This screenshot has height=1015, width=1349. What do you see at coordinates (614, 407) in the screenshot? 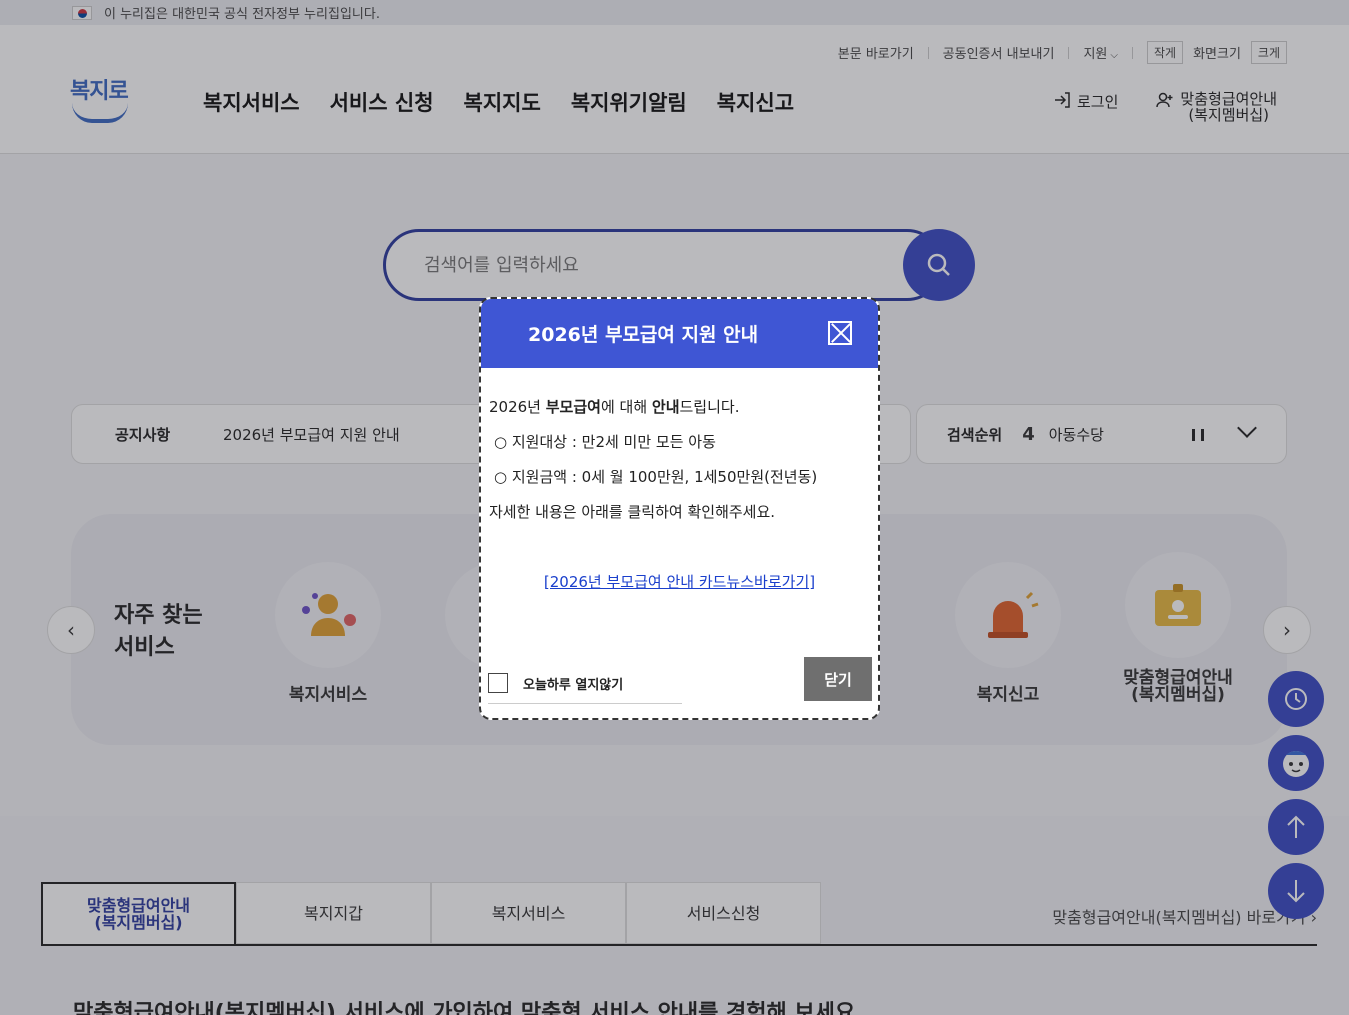
I see `modal-line1: 2026년 부모급여에 대해 안내드립니다.` at bounding box center [614, 407].